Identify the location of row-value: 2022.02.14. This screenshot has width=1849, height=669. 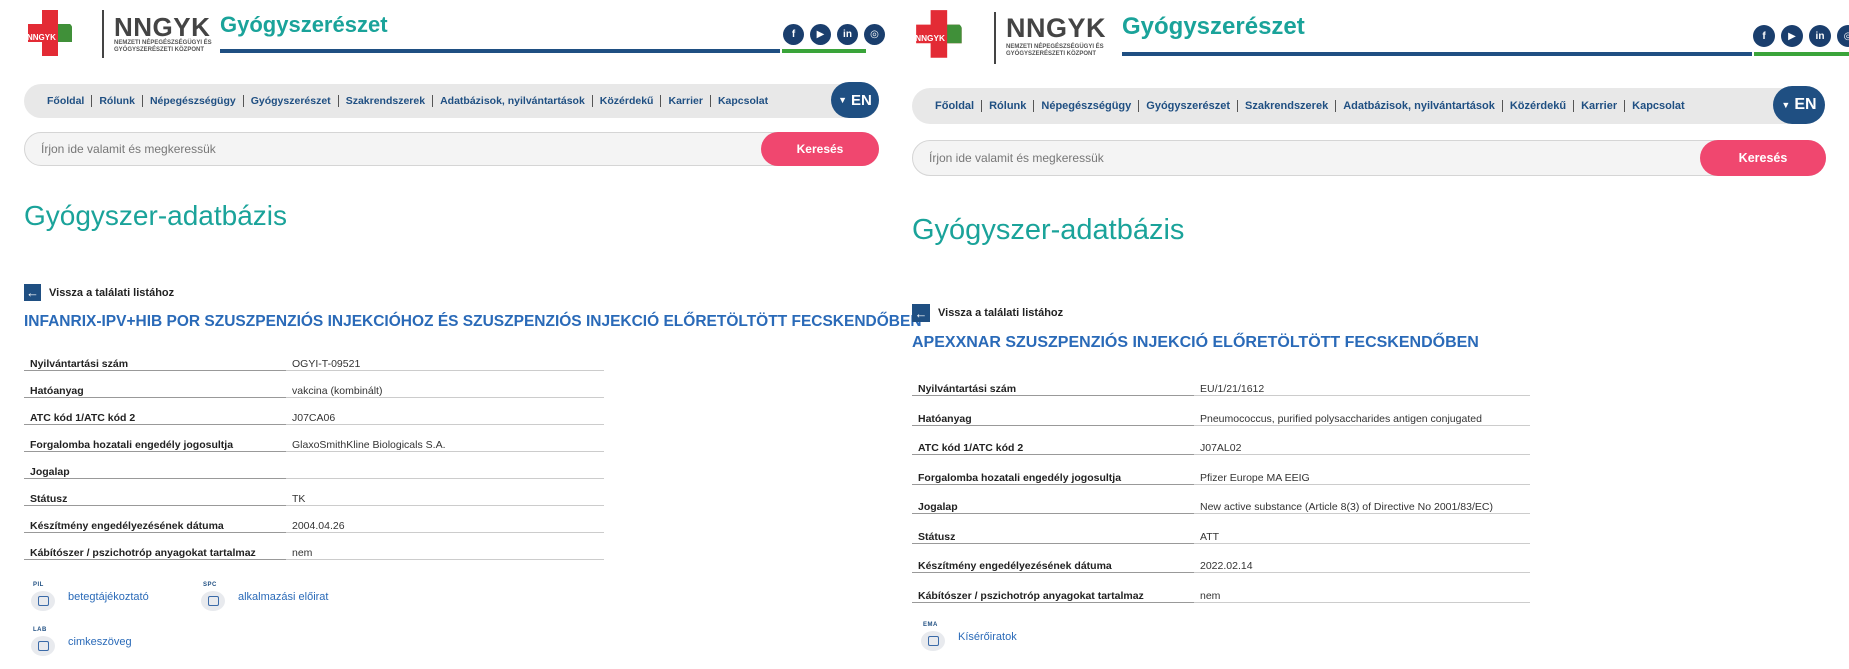
(1362, 566).